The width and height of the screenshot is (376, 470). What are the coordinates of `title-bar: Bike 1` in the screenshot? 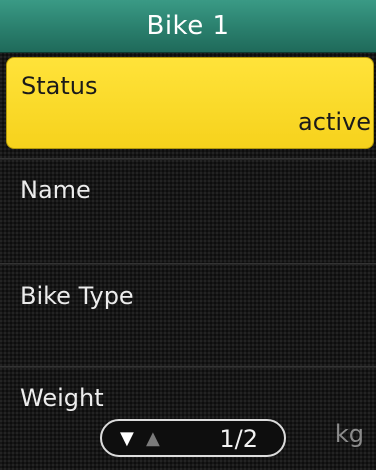 It's located at (188, 26).